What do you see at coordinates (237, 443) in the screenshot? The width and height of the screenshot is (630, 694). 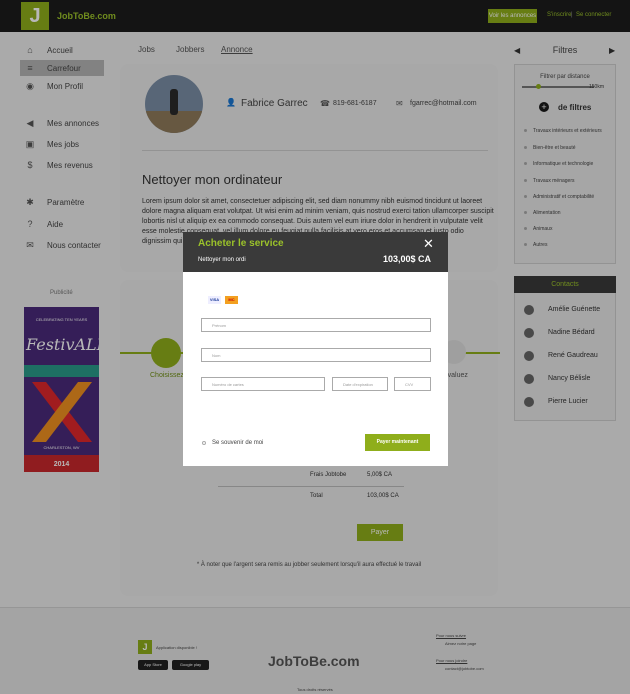 I see `remember-me-label: Se souvenir de moi` at bounding box center [237, 443].